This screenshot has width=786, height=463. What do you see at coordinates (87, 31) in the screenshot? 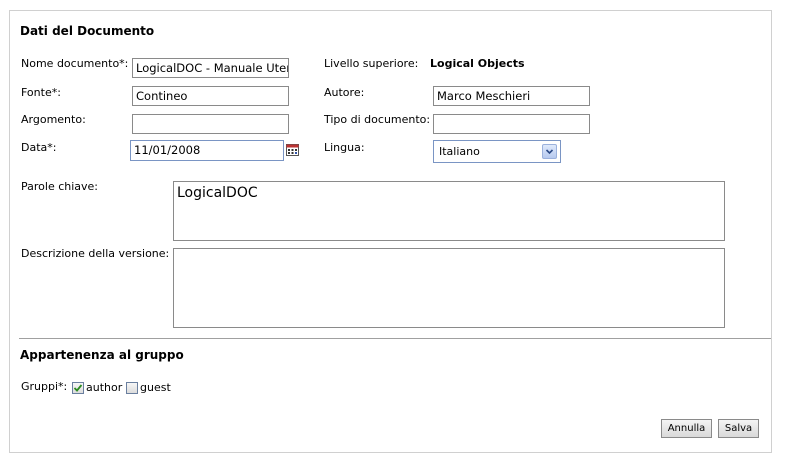
I see `section-title-document: Dati del Documento` at bounding box center [87, 31].